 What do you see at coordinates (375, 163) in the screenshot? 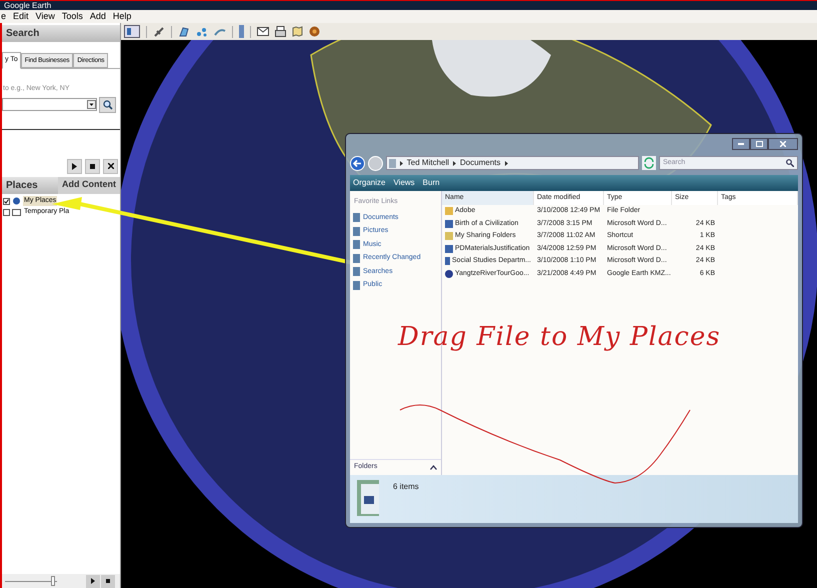
I see `forward-arrow-icon` at bounding box center [375, 163].